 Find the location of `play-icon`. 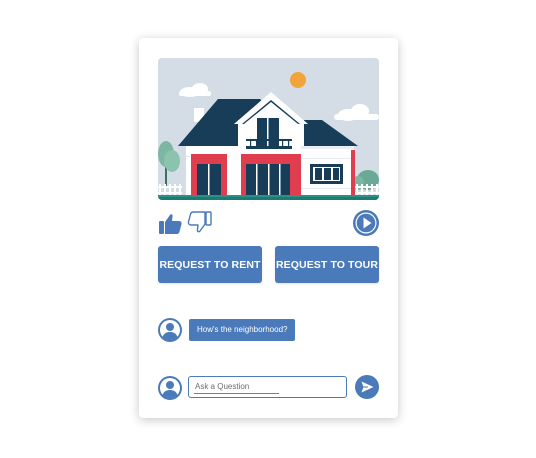

play-icon is located at coordinates (366, 223).